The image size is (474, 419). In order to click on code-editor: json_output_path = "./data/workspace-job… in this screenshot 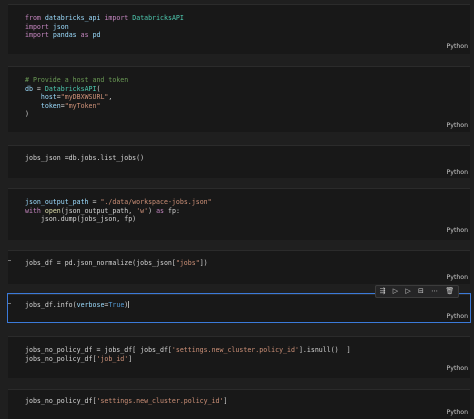, I will do `click(118, 211)`.